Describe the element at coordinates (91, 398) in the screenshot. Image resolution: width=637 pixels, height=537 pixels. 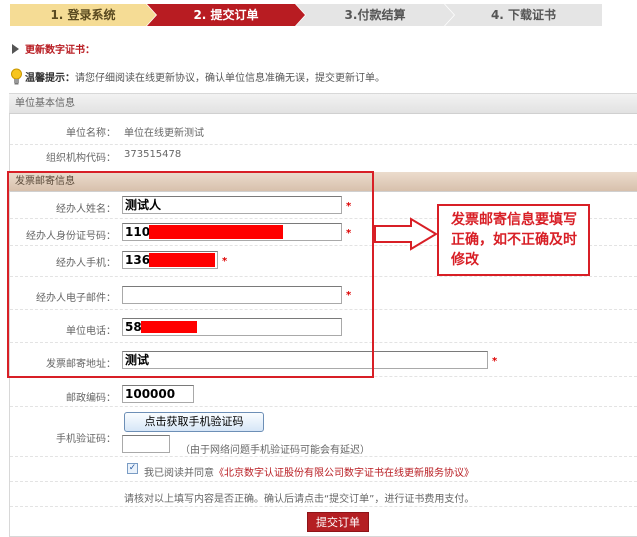
I see `postal-code-label: 邮政编码：` at that location.